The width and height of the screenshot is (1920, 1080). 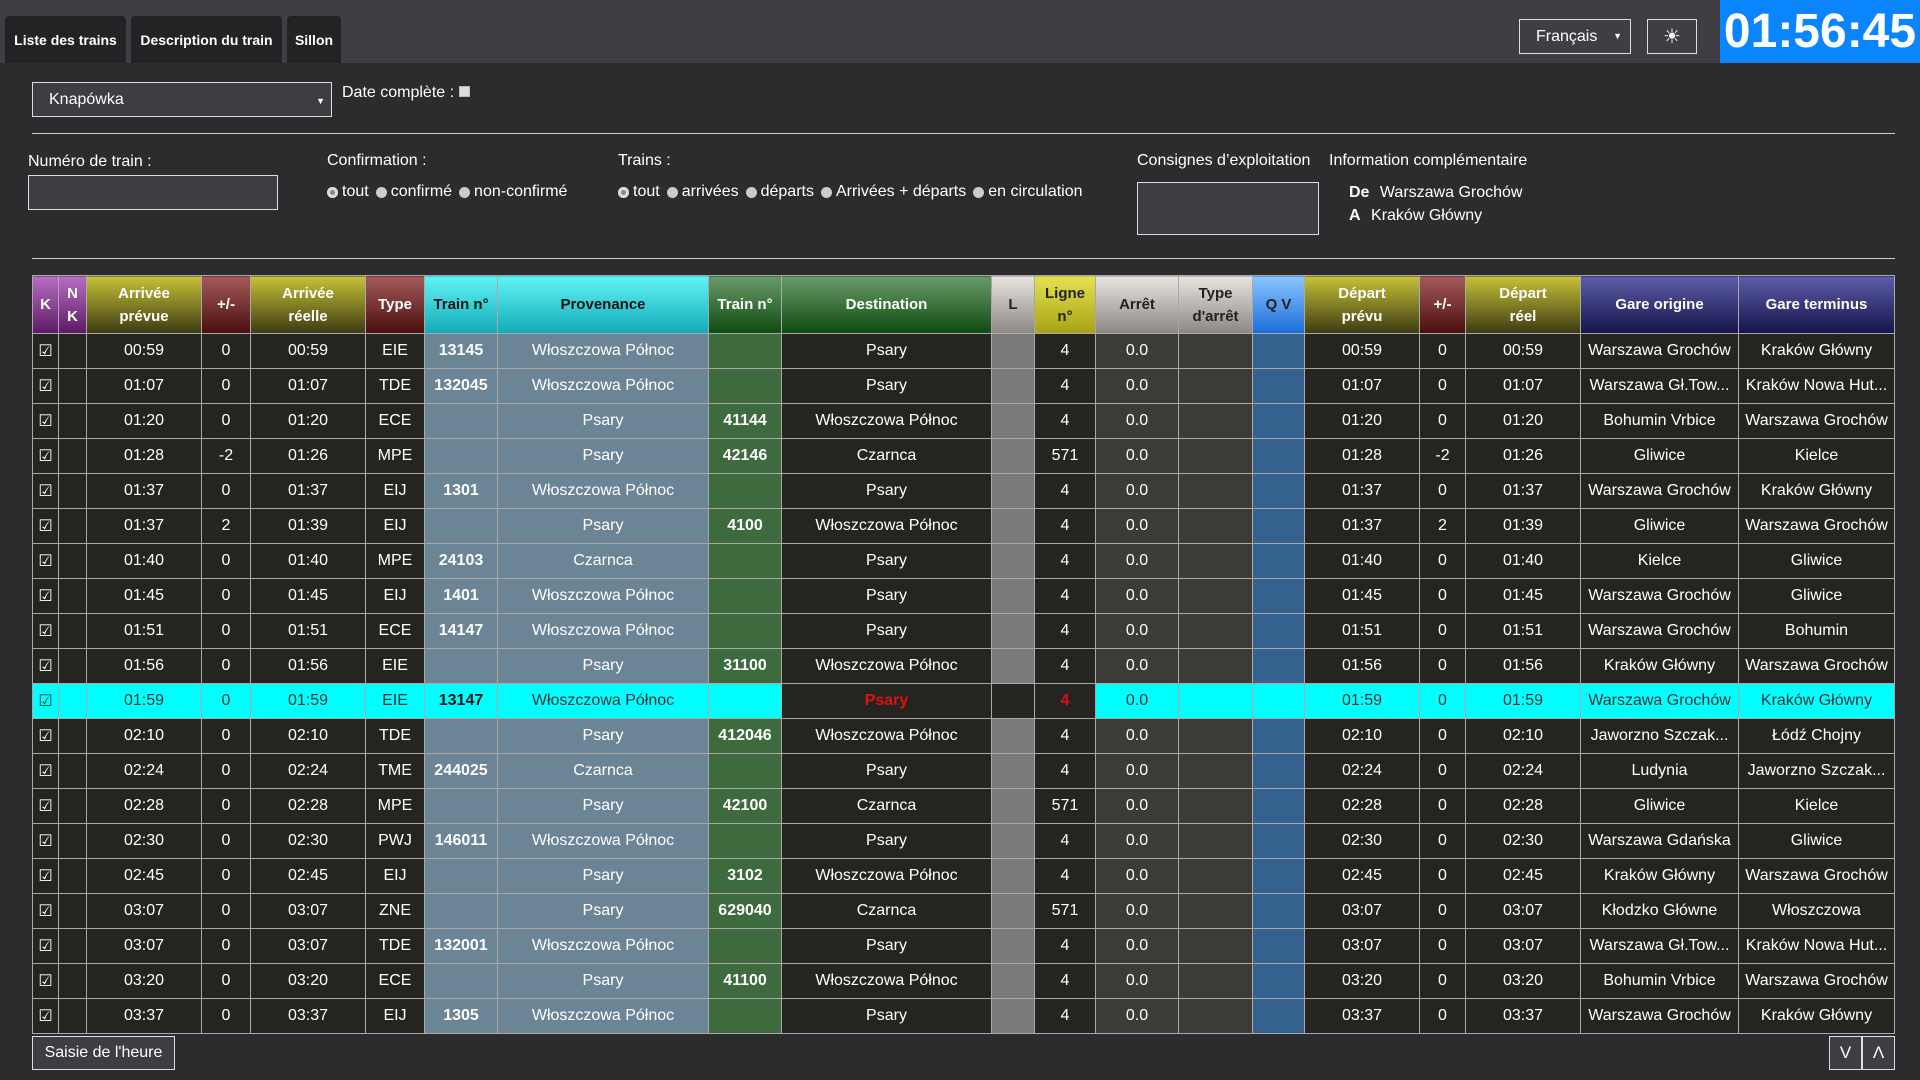 What do you see at coordinates (461, 351) in the screenshot?
I see `cell-train-arrivee: 13145` at bounding box center [461, 351].